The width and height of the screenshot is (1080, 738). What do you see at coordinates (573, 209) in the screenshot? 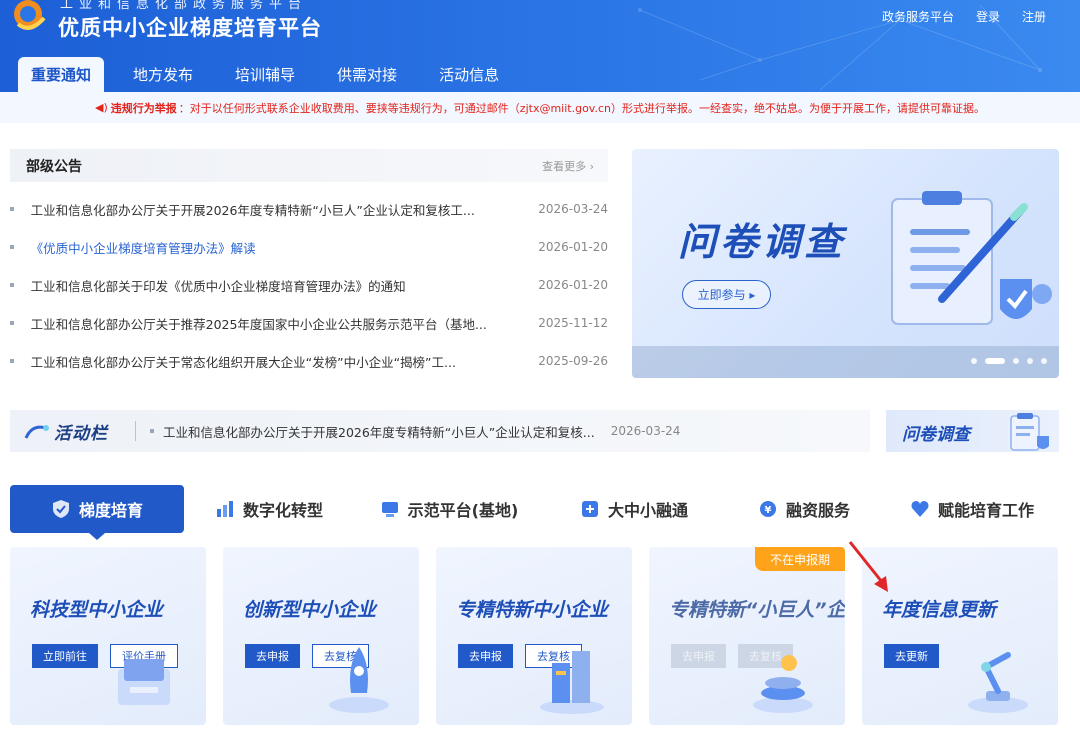
I see `list-item-date: 2026-03-24` at bounding box center [573, 209].